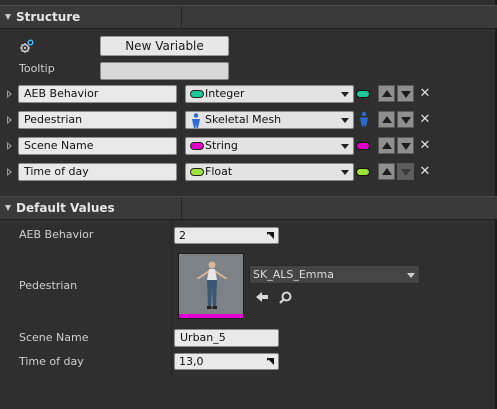  I want to click on scene-name-input: Urban_5, so click(226, 338).